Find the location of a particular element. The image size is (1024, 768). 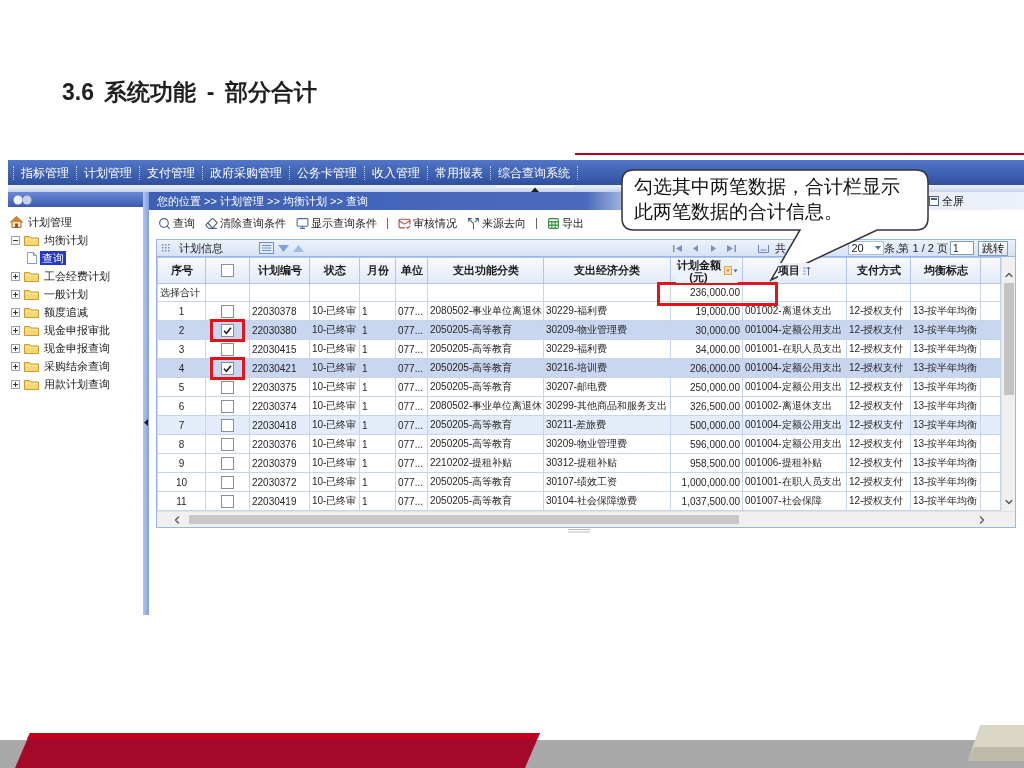

column-menu-icon is located at coordinates (730, 270).